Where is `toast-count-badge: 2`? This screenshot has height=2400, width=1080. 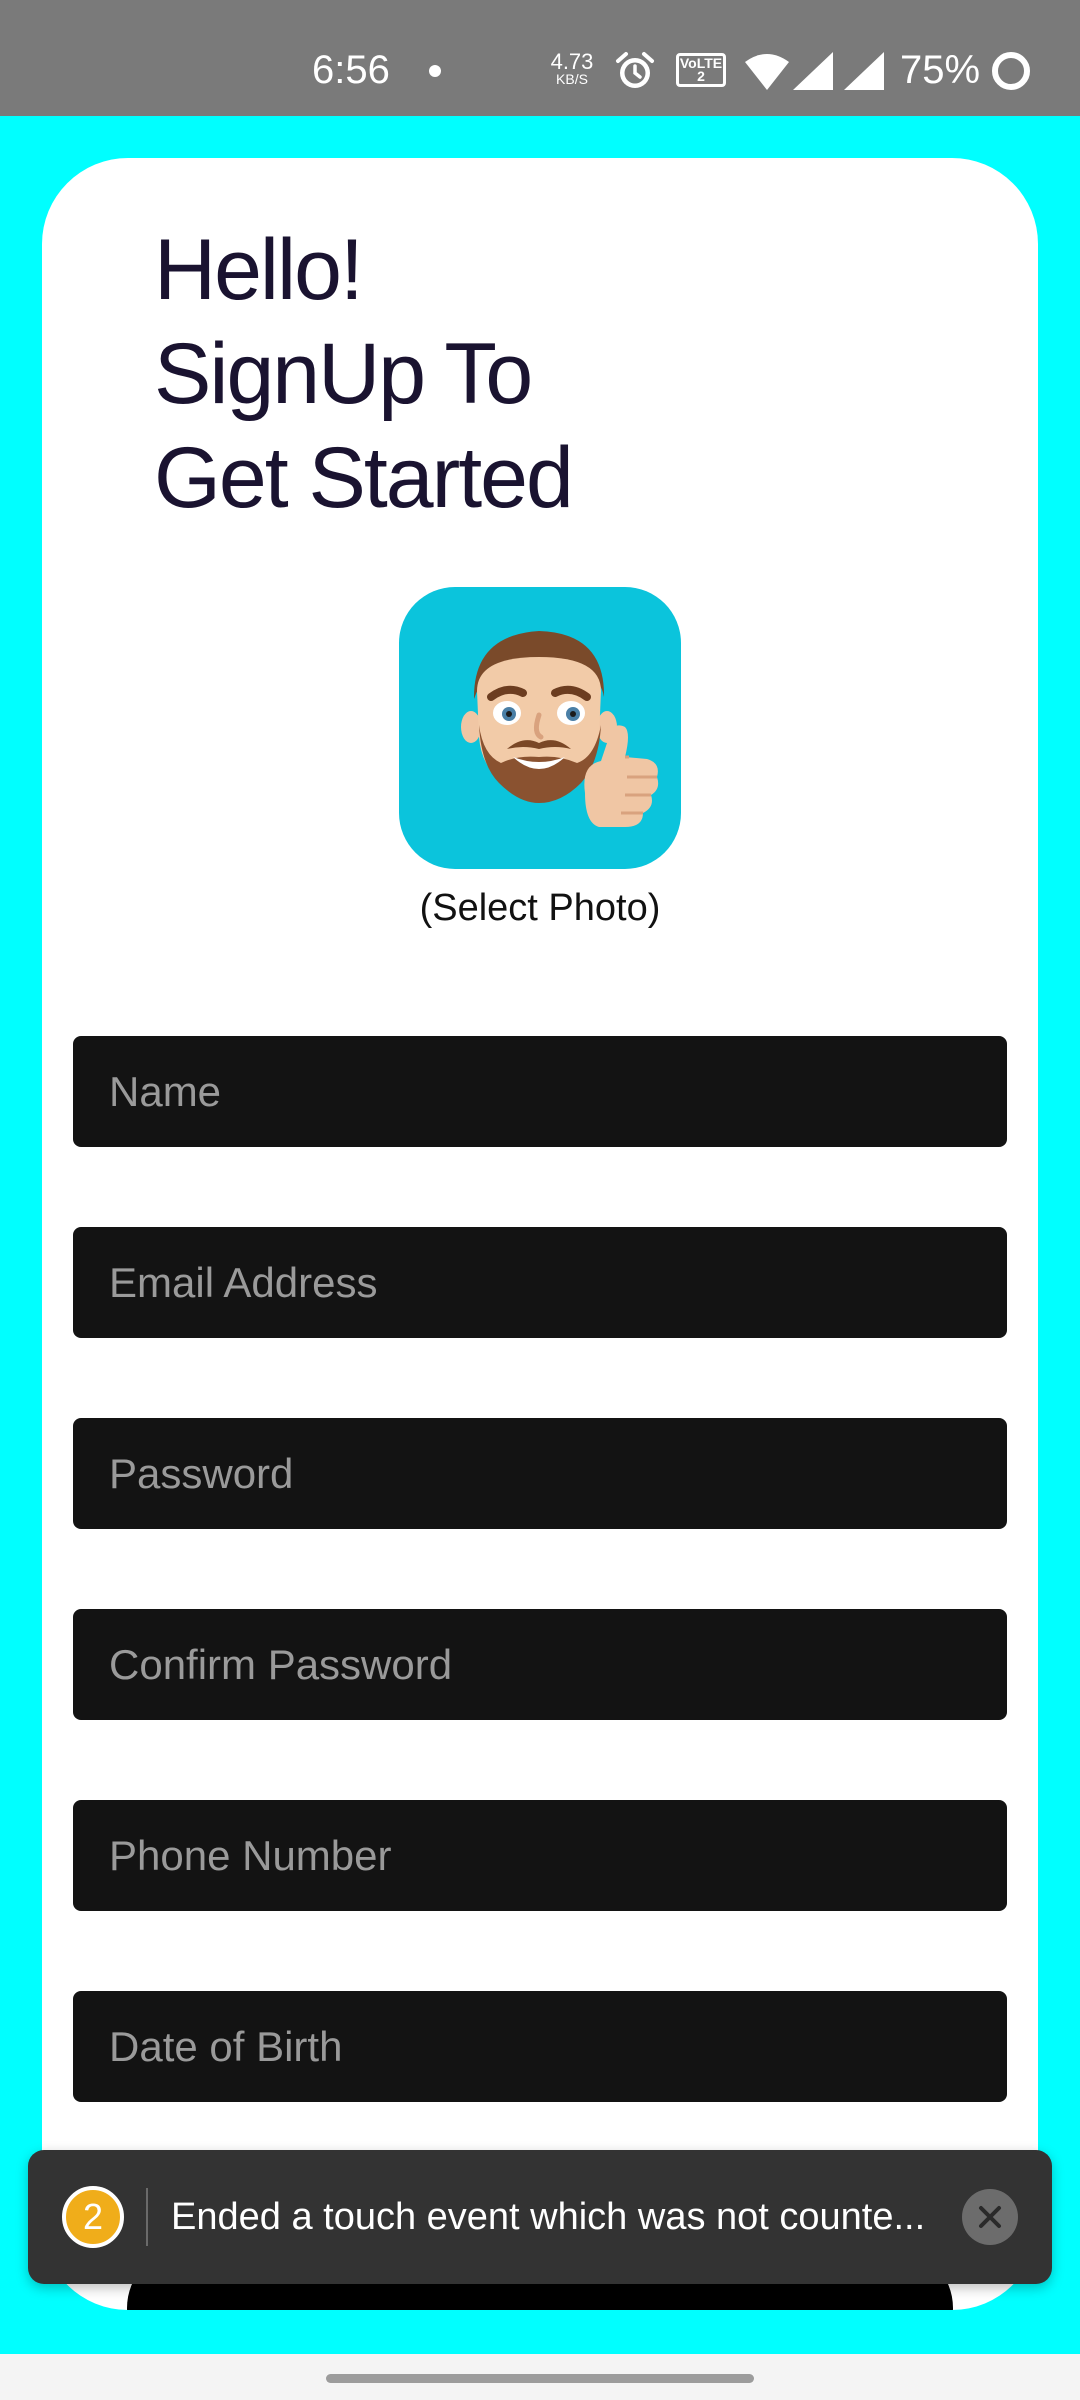
toast-count-badge: 2 is located at coordinates (93, 2217).